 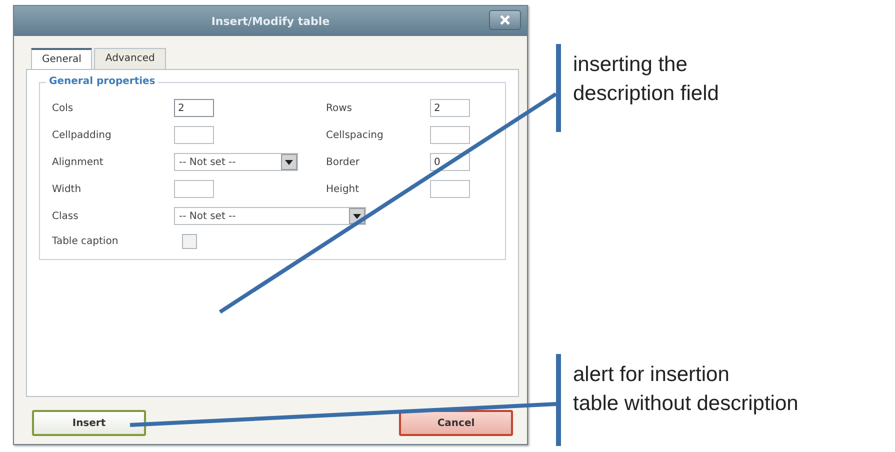 What do you see at coordinates (270, 21) in the screenshot?
I see `window-title: Insert/Modify table` at bounding box center [270, 21].